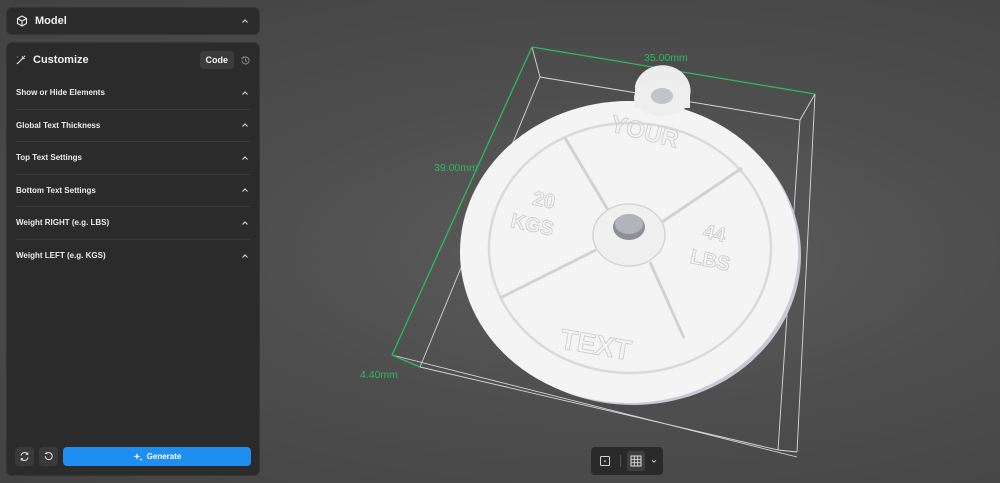  Describe the element at coordinates (61, 60) in the screenshot. I see `customize-title: Customize` at that location.